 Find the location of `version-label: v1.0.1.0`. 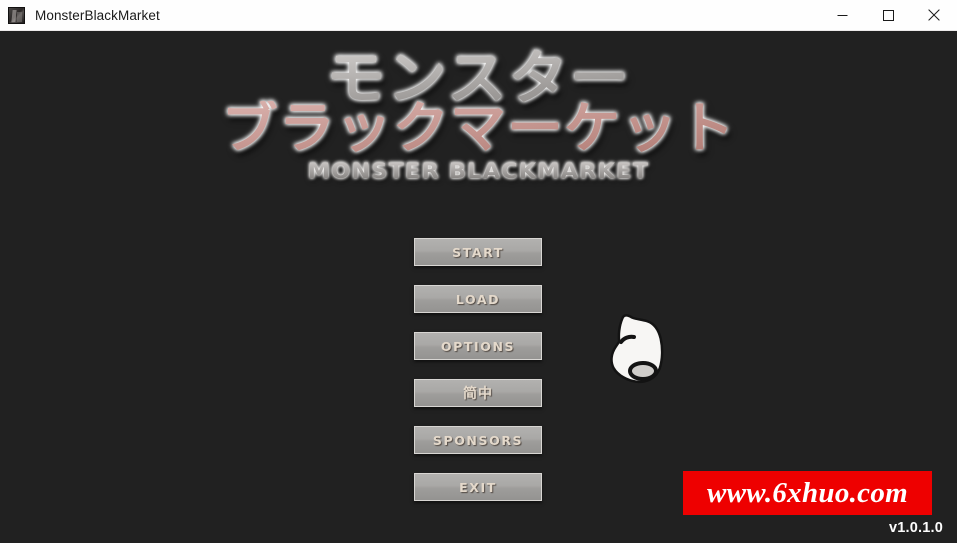

version-label: v1.0.1.0 is located at coordinates (915, 528).